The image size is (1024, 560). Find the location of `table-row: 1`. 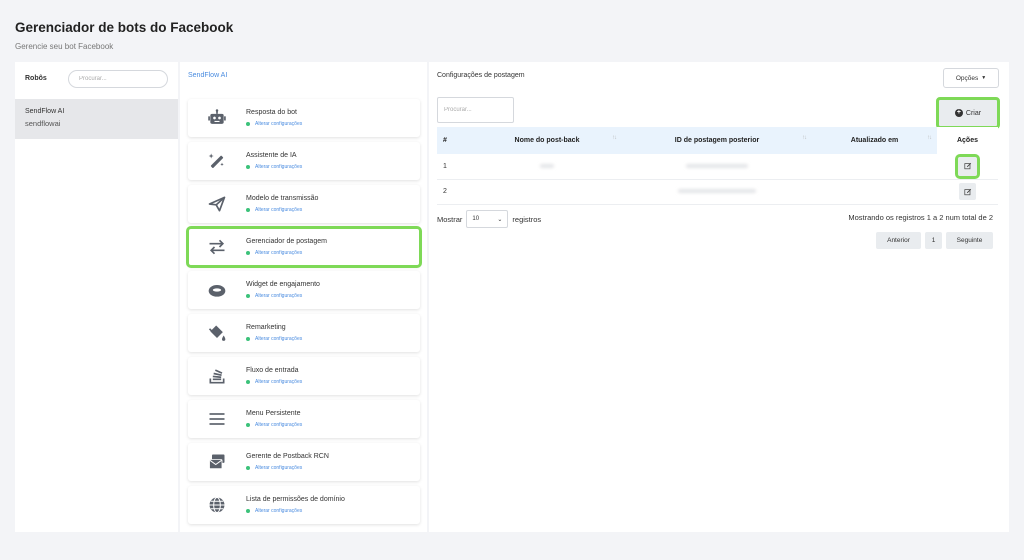

table-row: 1 is located at coordinates (717, 166).